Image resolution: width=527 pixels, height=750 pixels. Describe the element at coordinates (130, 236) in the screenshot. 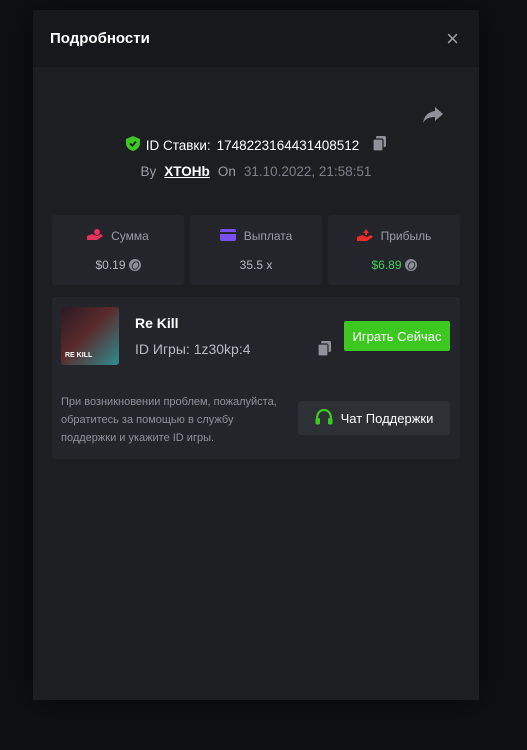

I see `stat-amount-label: Сумма` at that location.